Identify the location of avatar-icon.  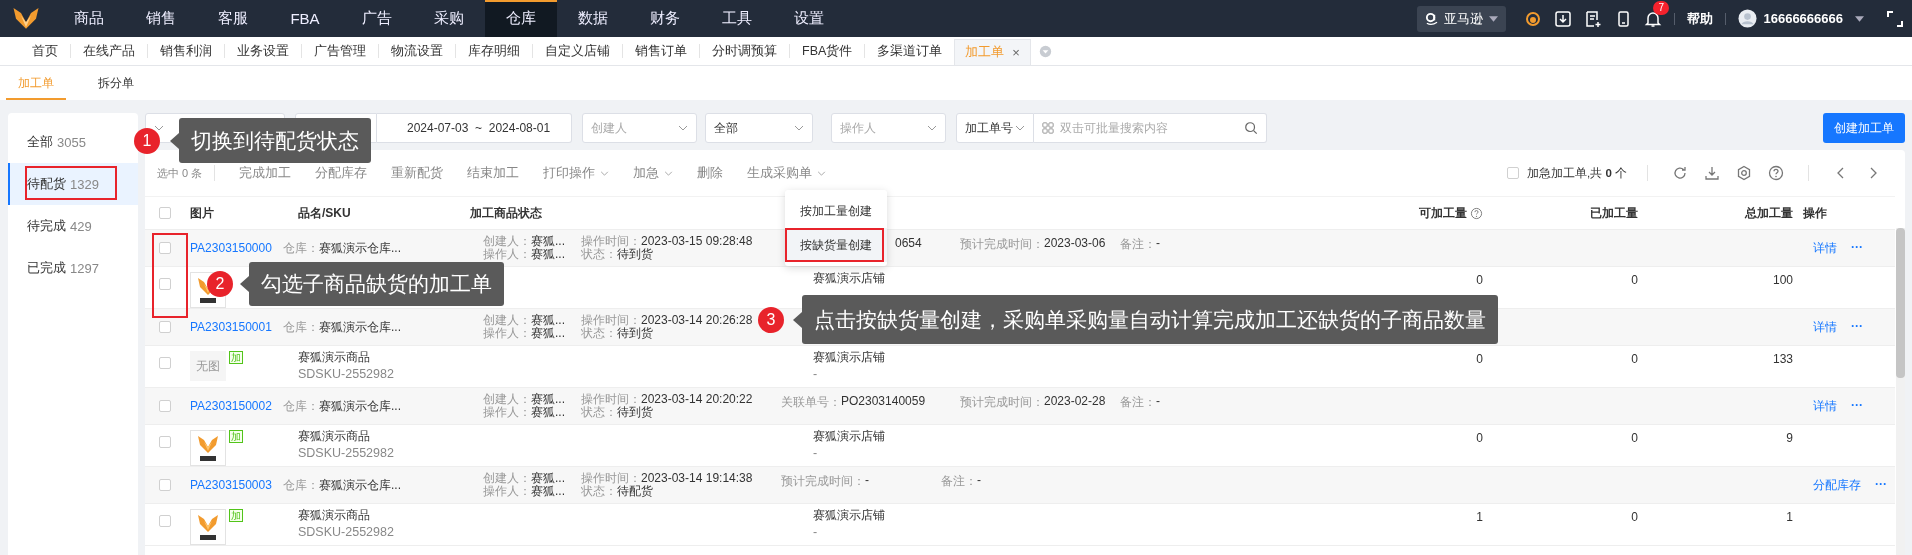
(1748, 18).